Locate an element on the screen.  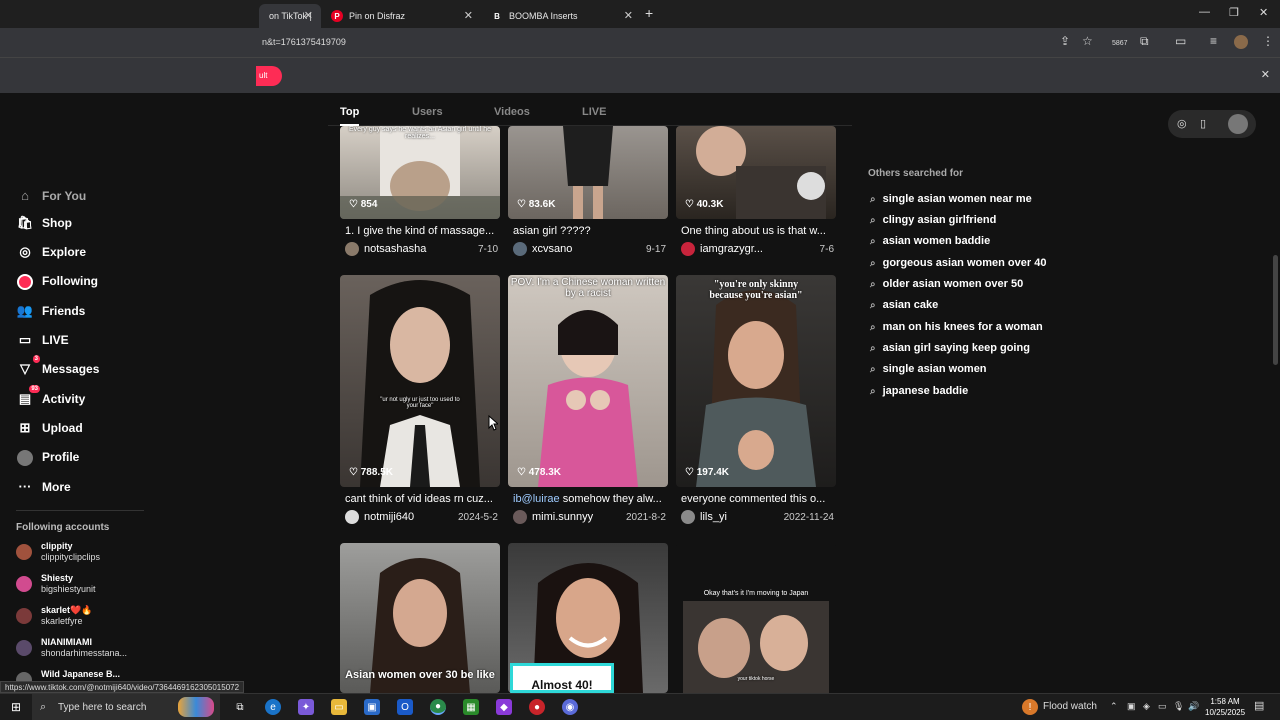
tab-boomba: B BOOMBA Inserts ✕ is located at coordinates (561, 16).